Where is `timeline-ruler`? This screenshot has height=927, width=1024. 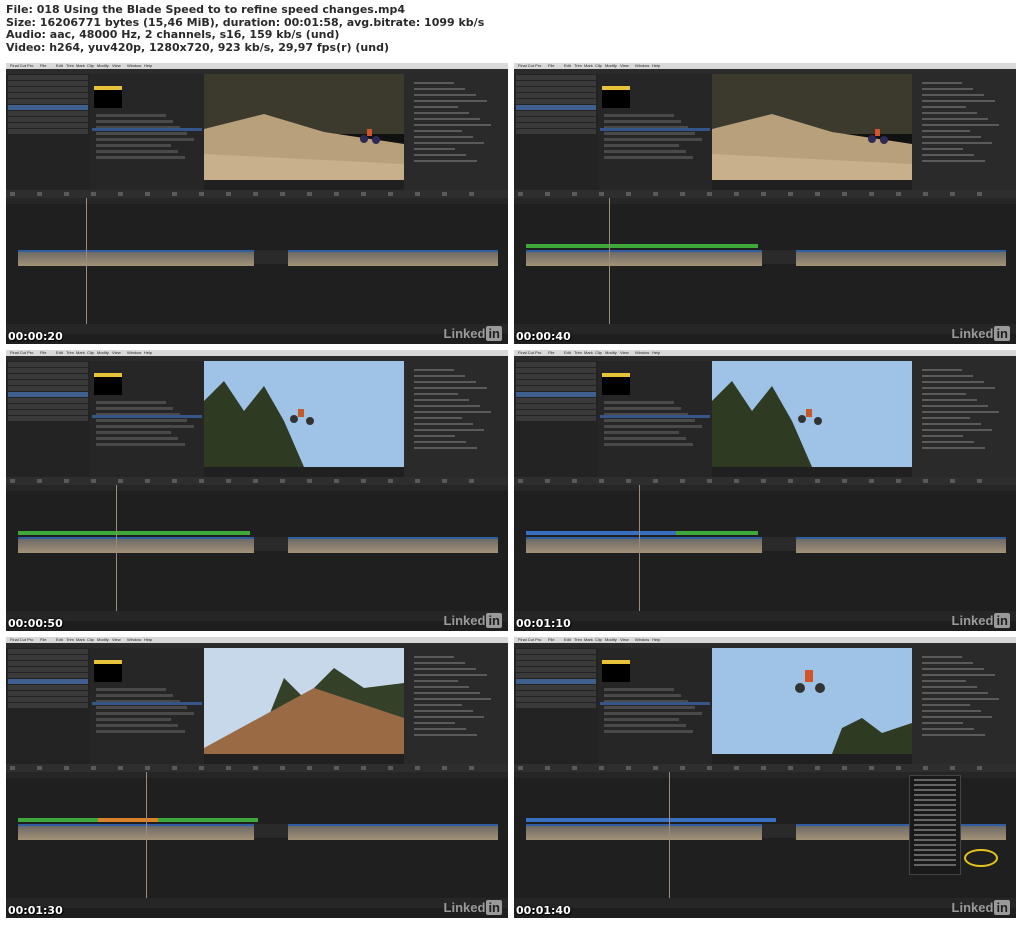
timeline-ruler is located at coordinates (765, 488).